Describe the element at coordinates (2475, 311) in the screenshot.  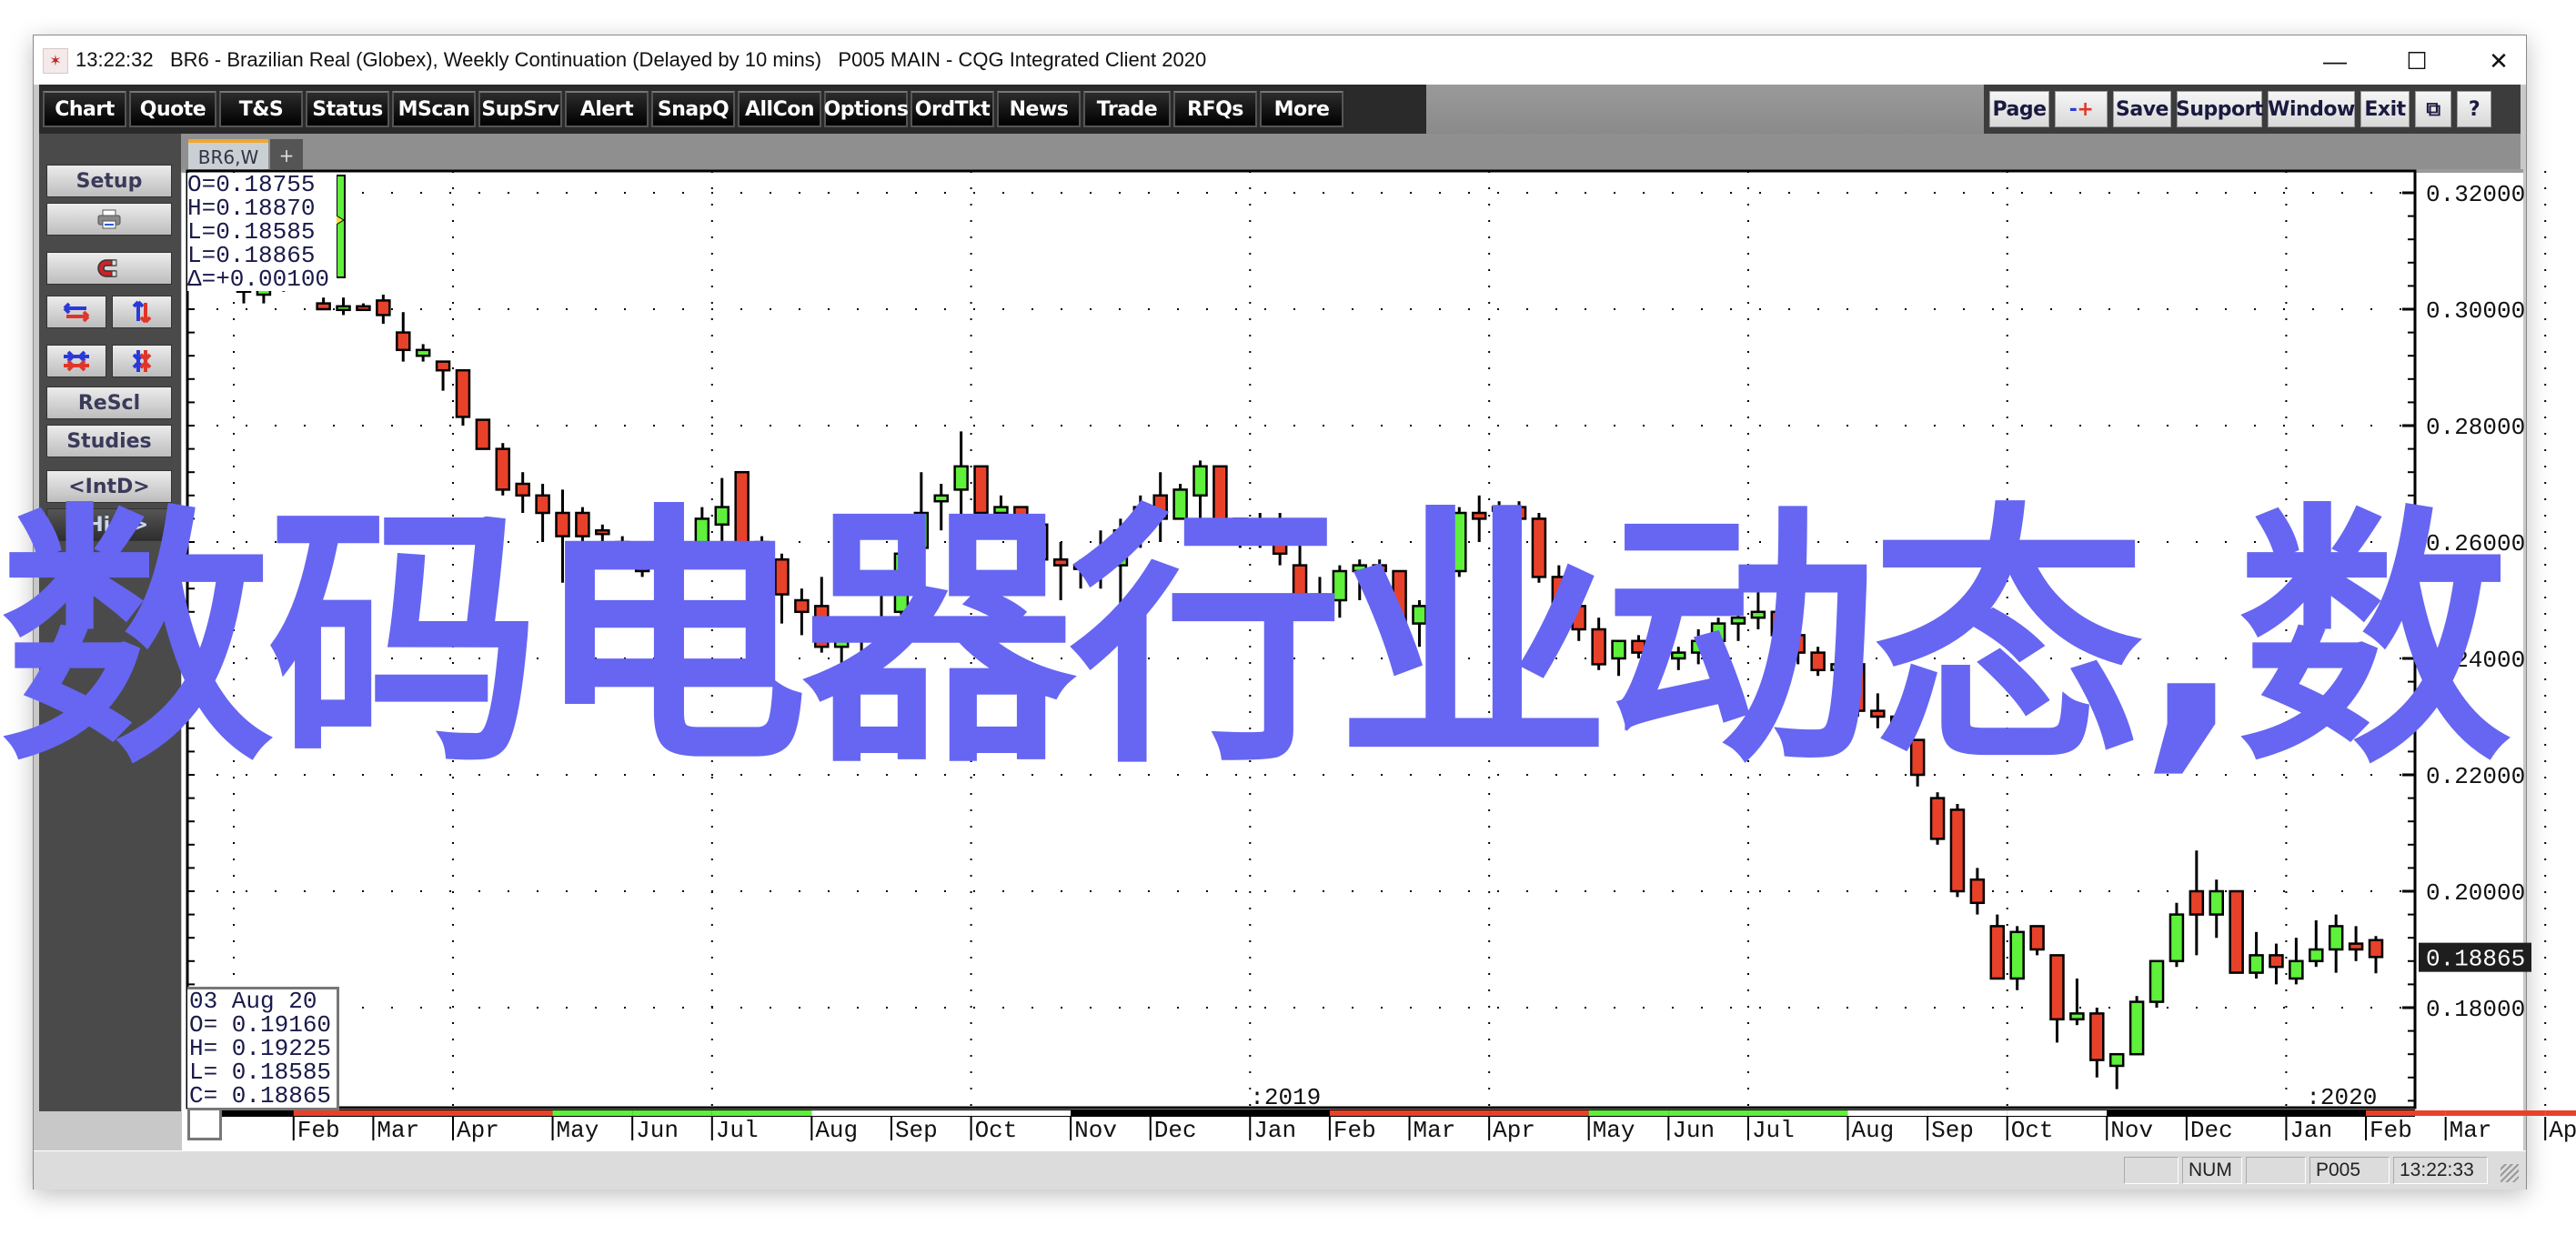
I see `y-tick-label: 0.30000` at that location.